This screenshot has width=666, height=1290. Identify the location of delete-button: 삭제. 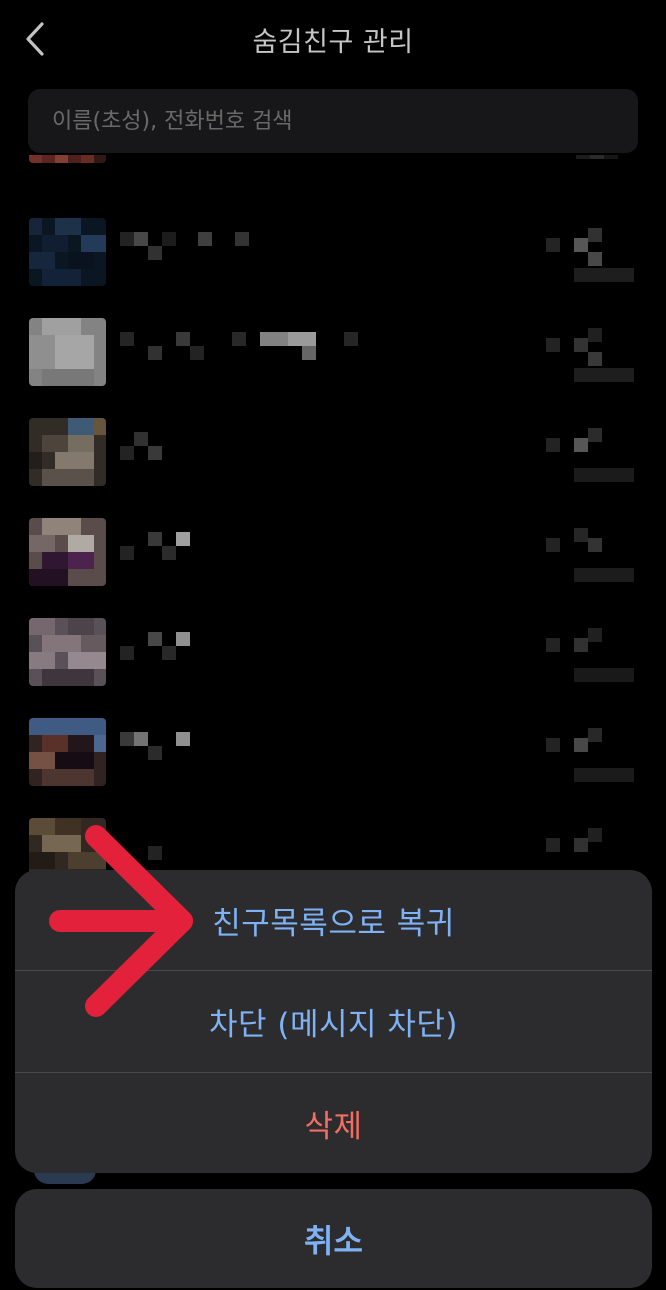
(333, 1123).